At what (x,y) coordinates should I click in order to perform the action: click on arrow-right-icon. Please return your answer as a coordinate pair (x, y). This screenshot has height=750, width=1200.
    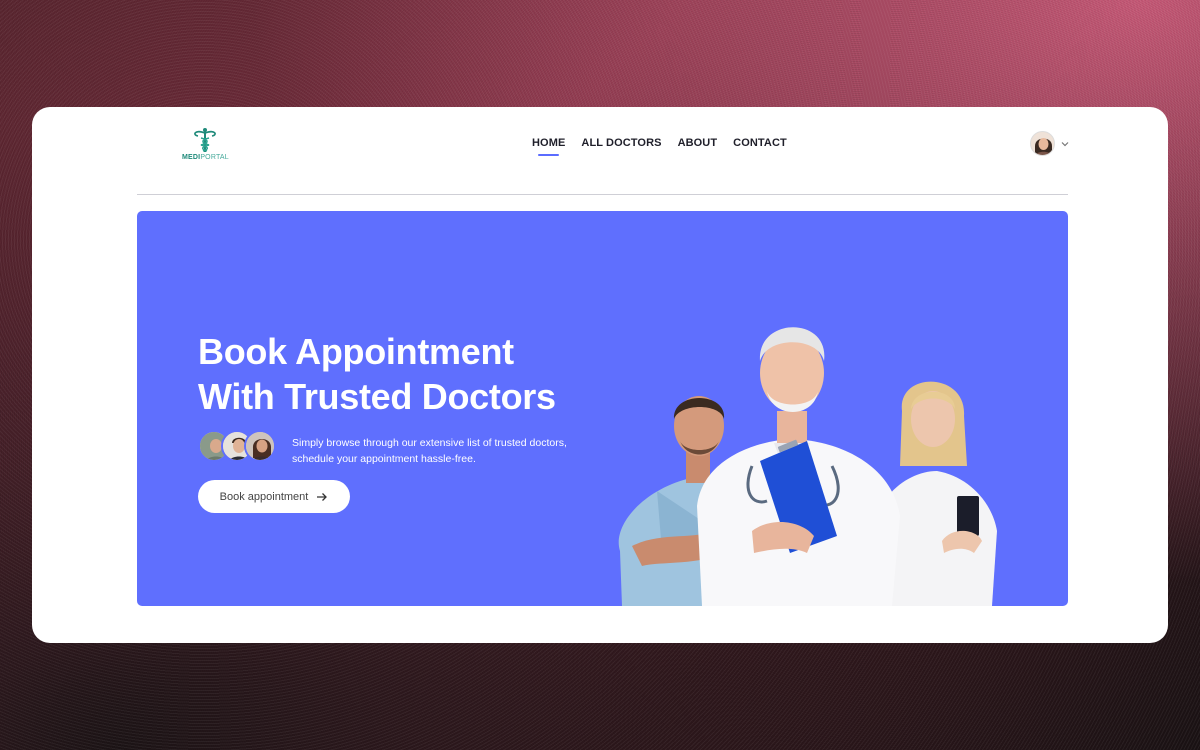
    Looking at the image, I should click on (322, 496).